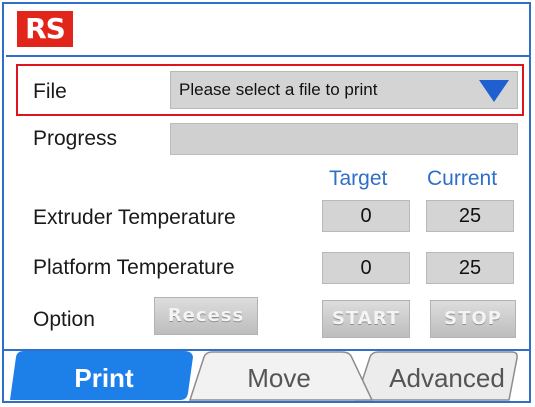  Describe the element at coordinates (470, 268) in the screenshot. I see `platform-current-value: 25` at that location.